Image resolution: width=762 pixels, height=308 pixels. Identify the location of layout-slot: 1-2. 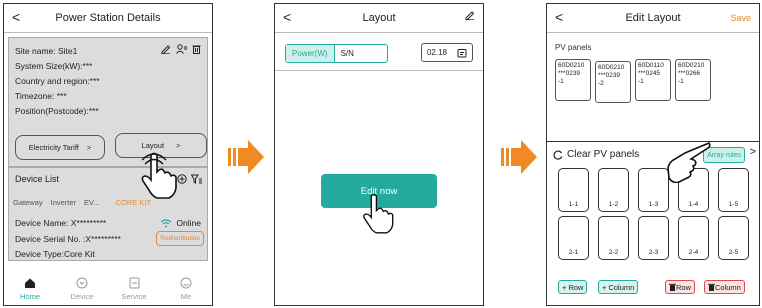
(613, 190).